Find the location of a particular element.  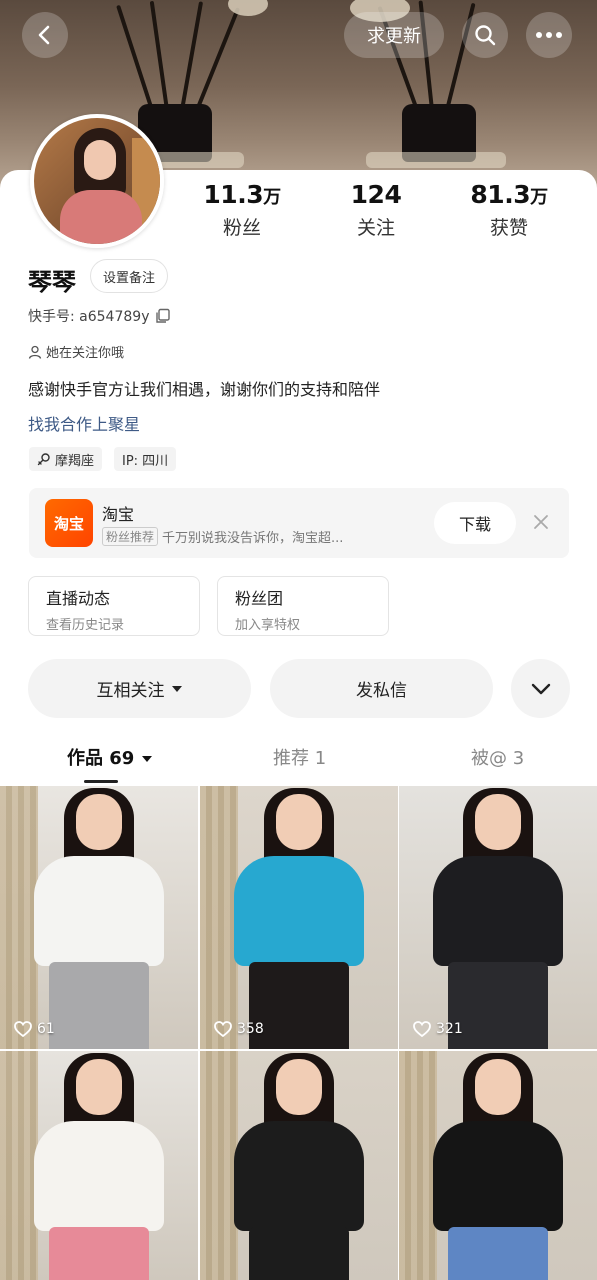

profile-name: 琴琴 is located at coordinates (52, 282).